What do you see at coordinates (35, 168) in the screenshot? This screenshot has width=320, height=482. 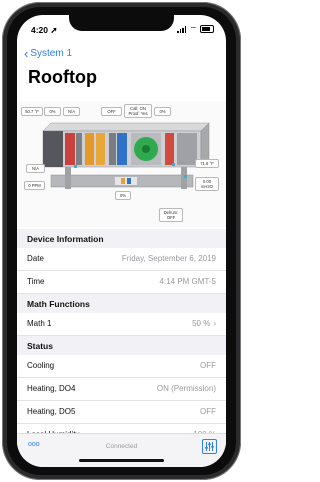 I see `na-left-readout: N/A` at bounding box center [35, 168].